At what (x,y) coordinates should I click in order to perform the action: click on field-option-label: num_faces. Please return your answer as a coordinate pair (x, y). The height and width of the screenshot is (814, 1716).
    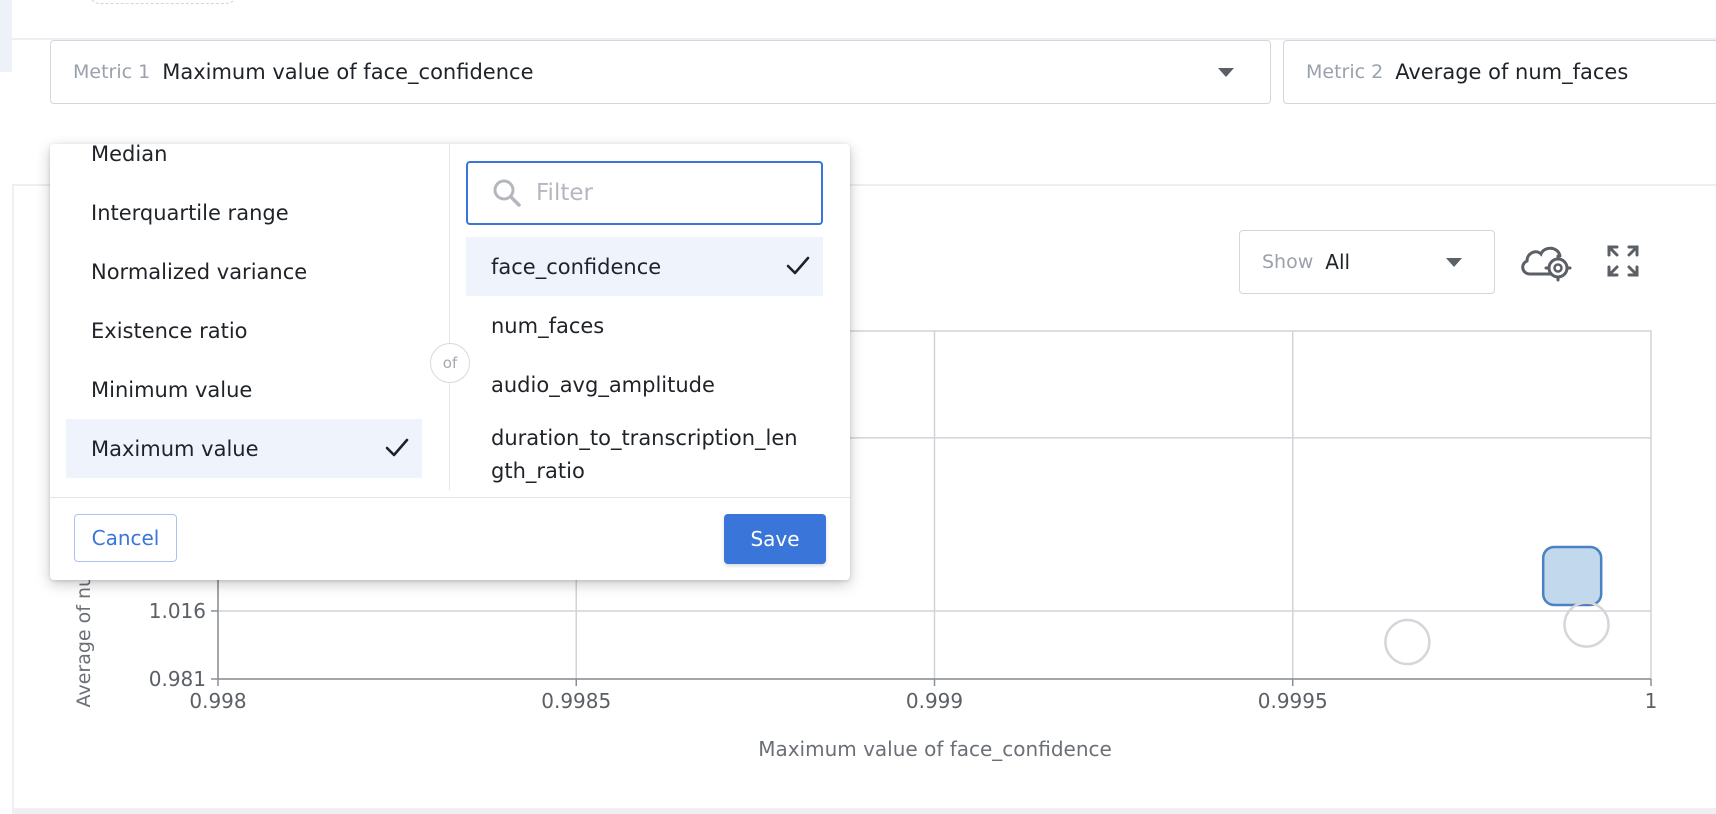
    Looking at the image, I should click on (548, 325).